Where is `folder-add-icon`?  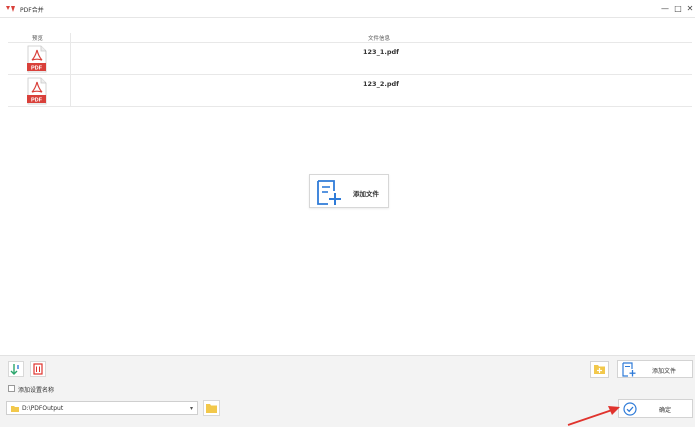 folder-add-icon is located at coordinates (599, 369).